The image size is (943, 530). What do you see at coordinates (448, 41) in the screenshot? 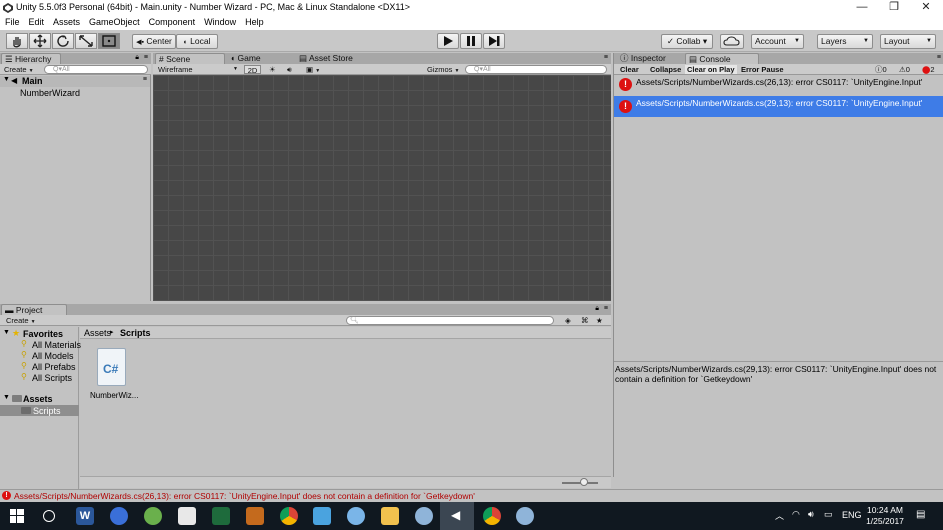
I see `play-button` at bounding box center [448, 41].